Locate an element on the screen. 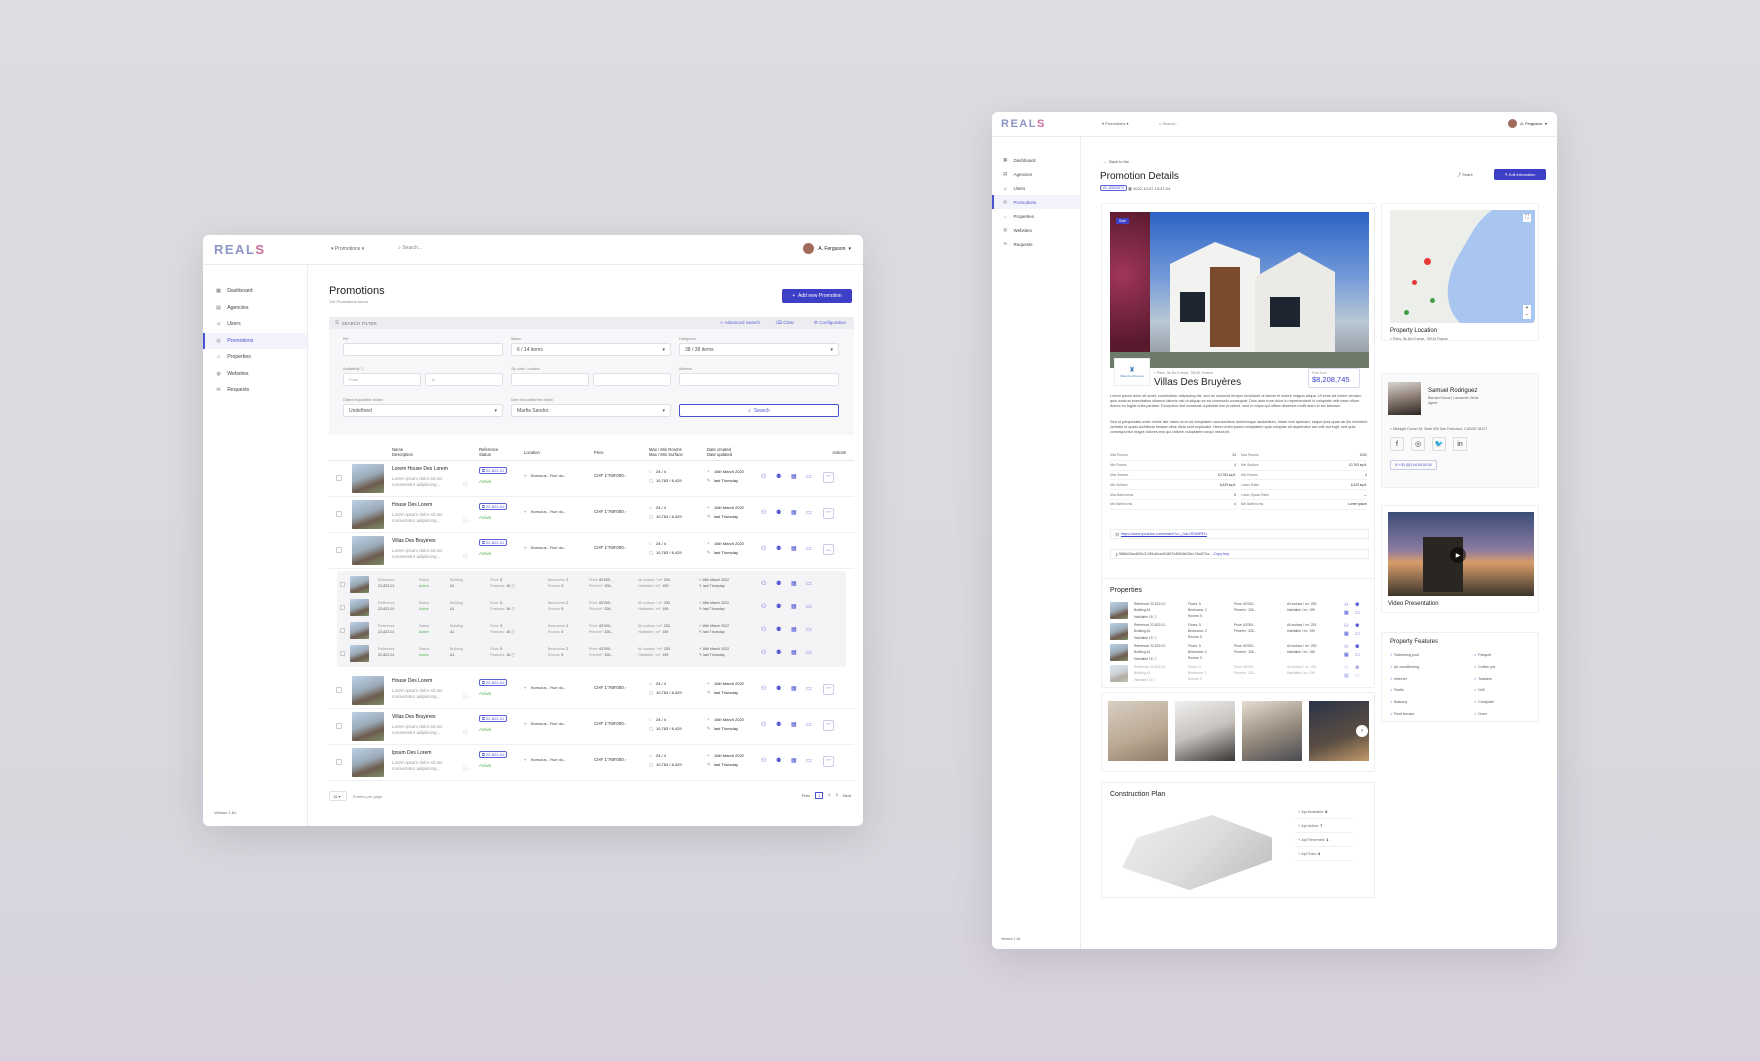 This screenshot has height=1061, width=1760. zip-input is located at coordinates (550, 379).